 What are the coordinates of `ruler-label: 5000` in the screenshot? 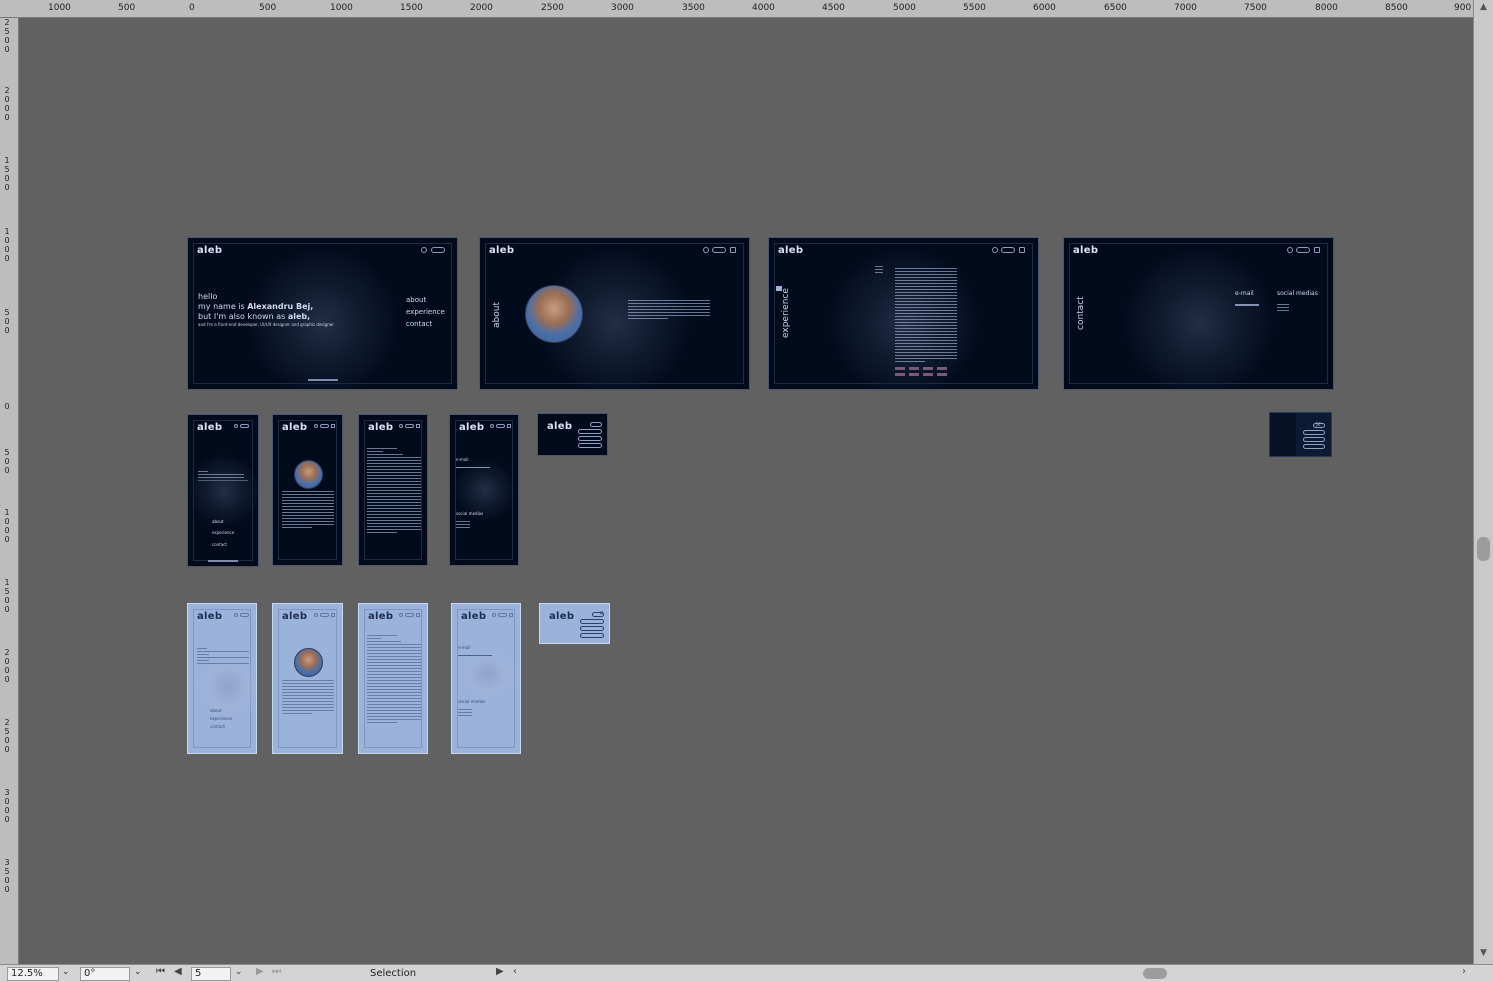 It's located at (904, 8).